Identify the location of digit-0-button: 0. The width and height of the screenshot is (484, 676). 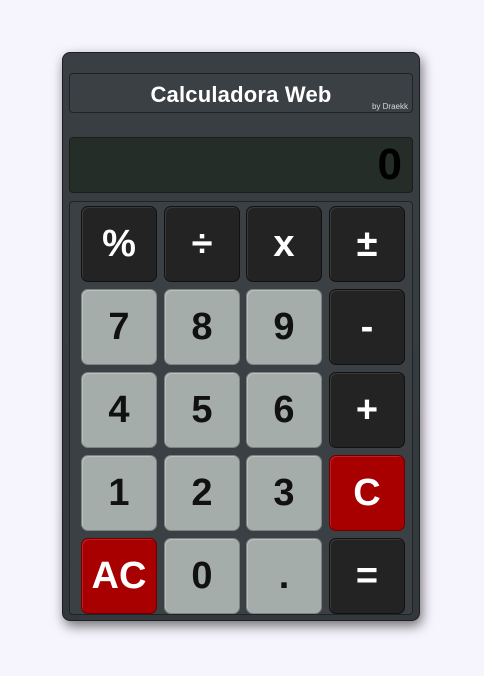
(202, 576).